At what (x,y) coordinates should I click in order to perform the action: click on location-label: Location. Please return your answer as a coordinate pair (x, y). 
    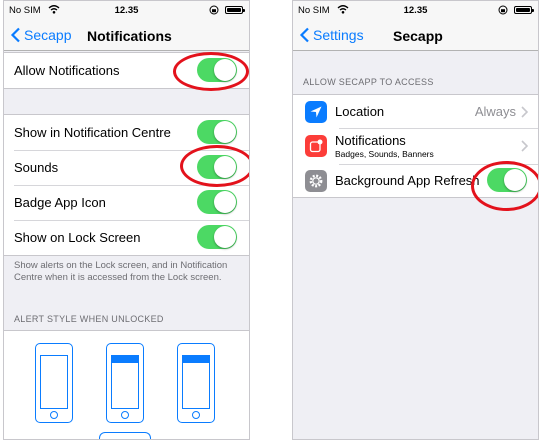
    Looking at the image, I should click on (360, 111).